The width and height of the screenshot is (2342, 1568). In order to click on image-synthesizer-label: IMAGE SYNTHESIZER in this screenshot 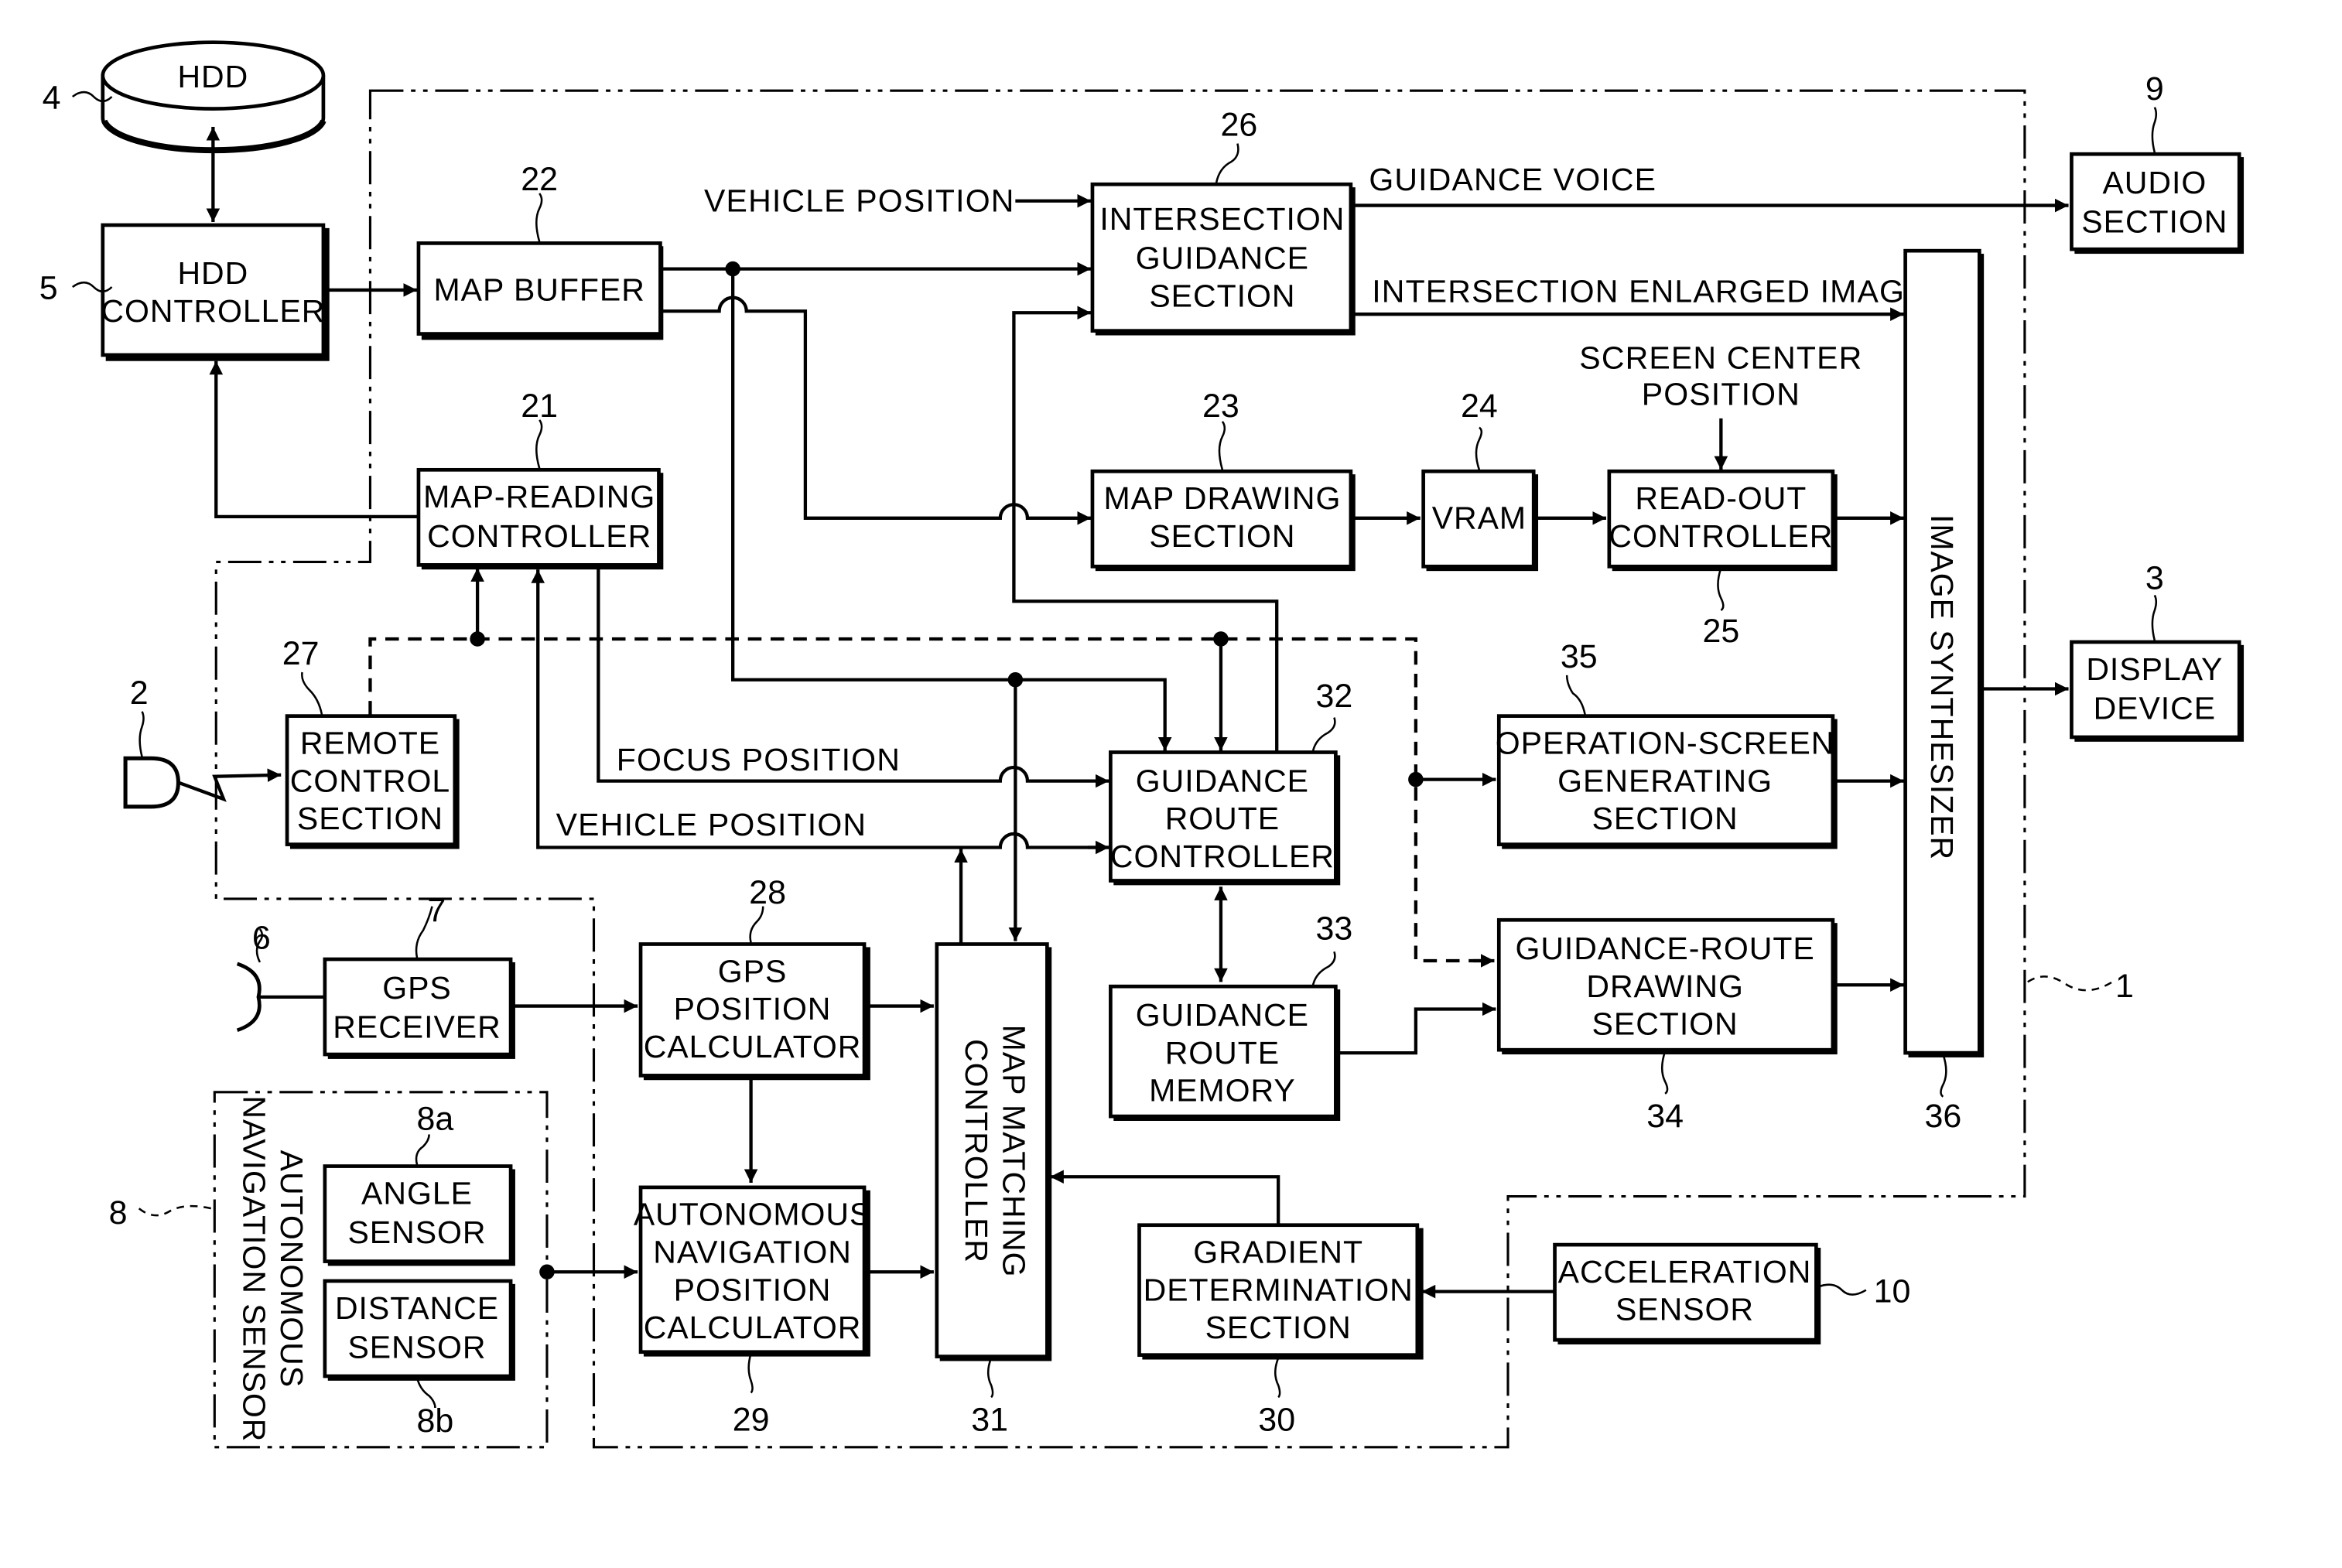, I will do `click(1942, 687)`.